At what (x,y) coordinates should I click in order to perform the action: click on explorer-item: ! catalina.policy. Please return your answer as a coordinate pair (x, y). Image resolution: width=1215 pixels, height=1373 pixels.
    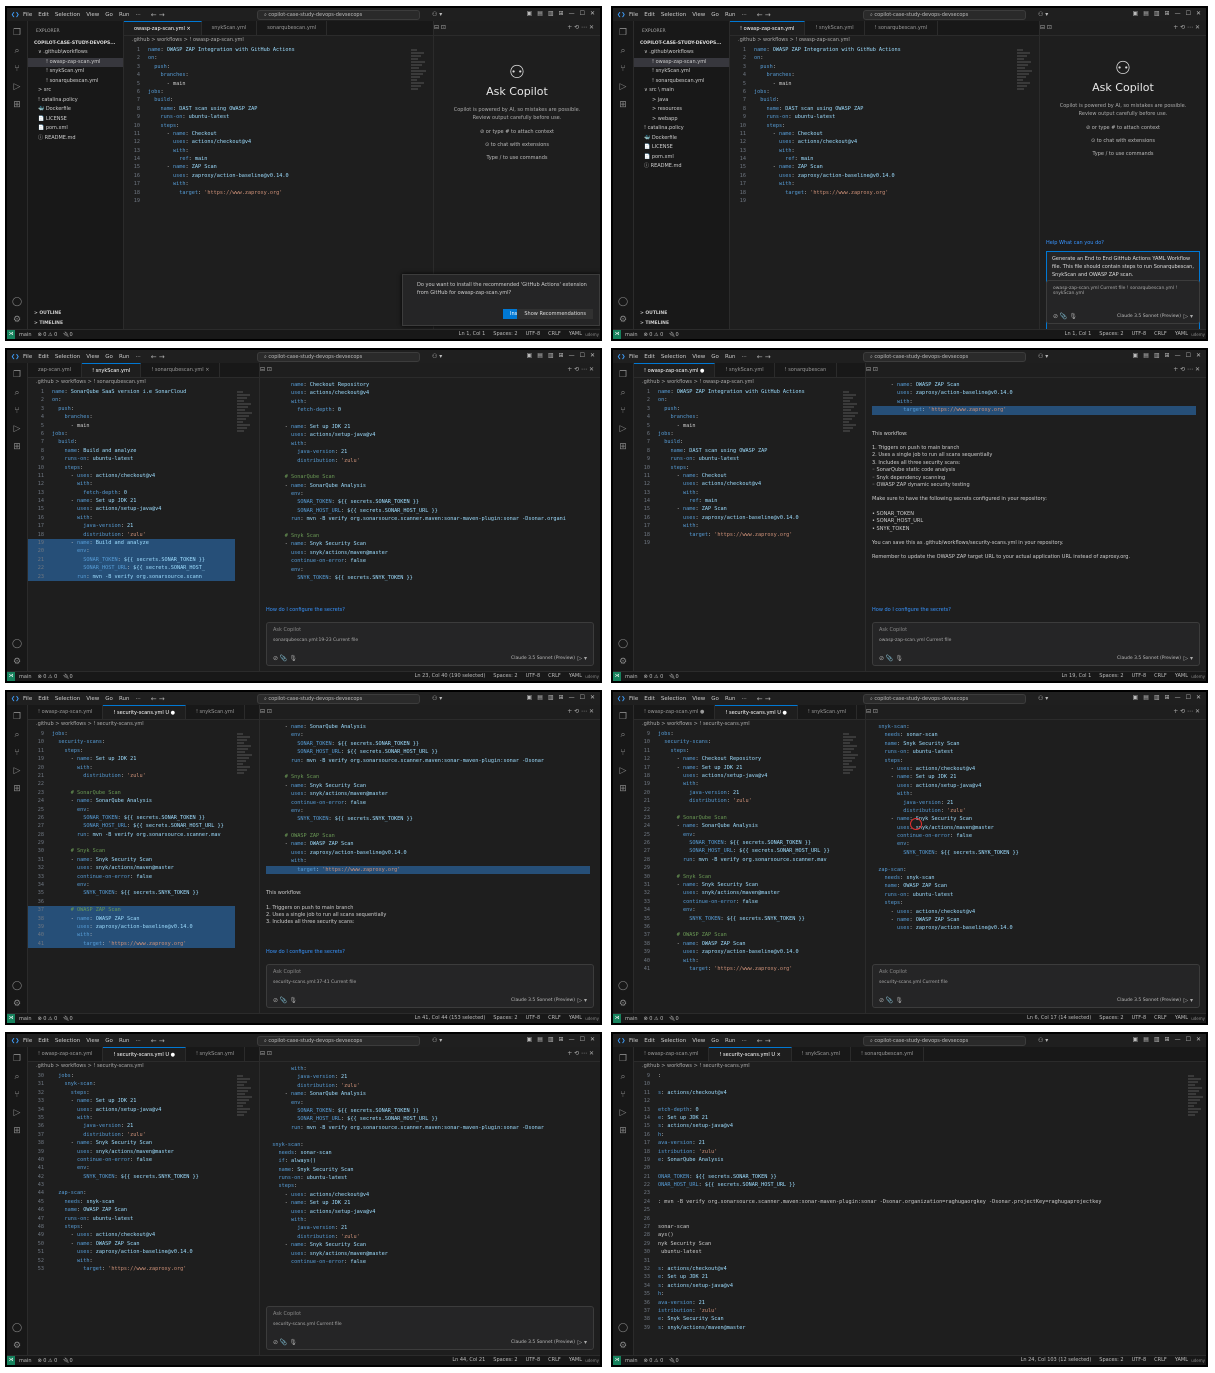
    Looking at the image, I should click on (75, 101).